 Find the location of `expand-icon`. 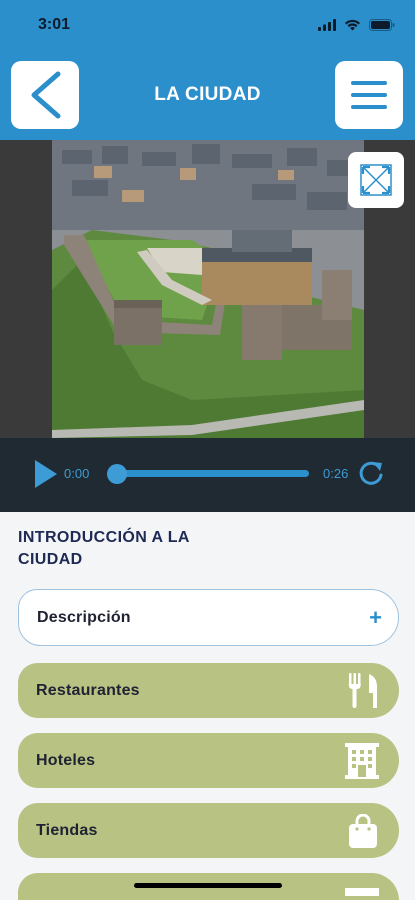

expand-icon is located at coordinates (376, 180).